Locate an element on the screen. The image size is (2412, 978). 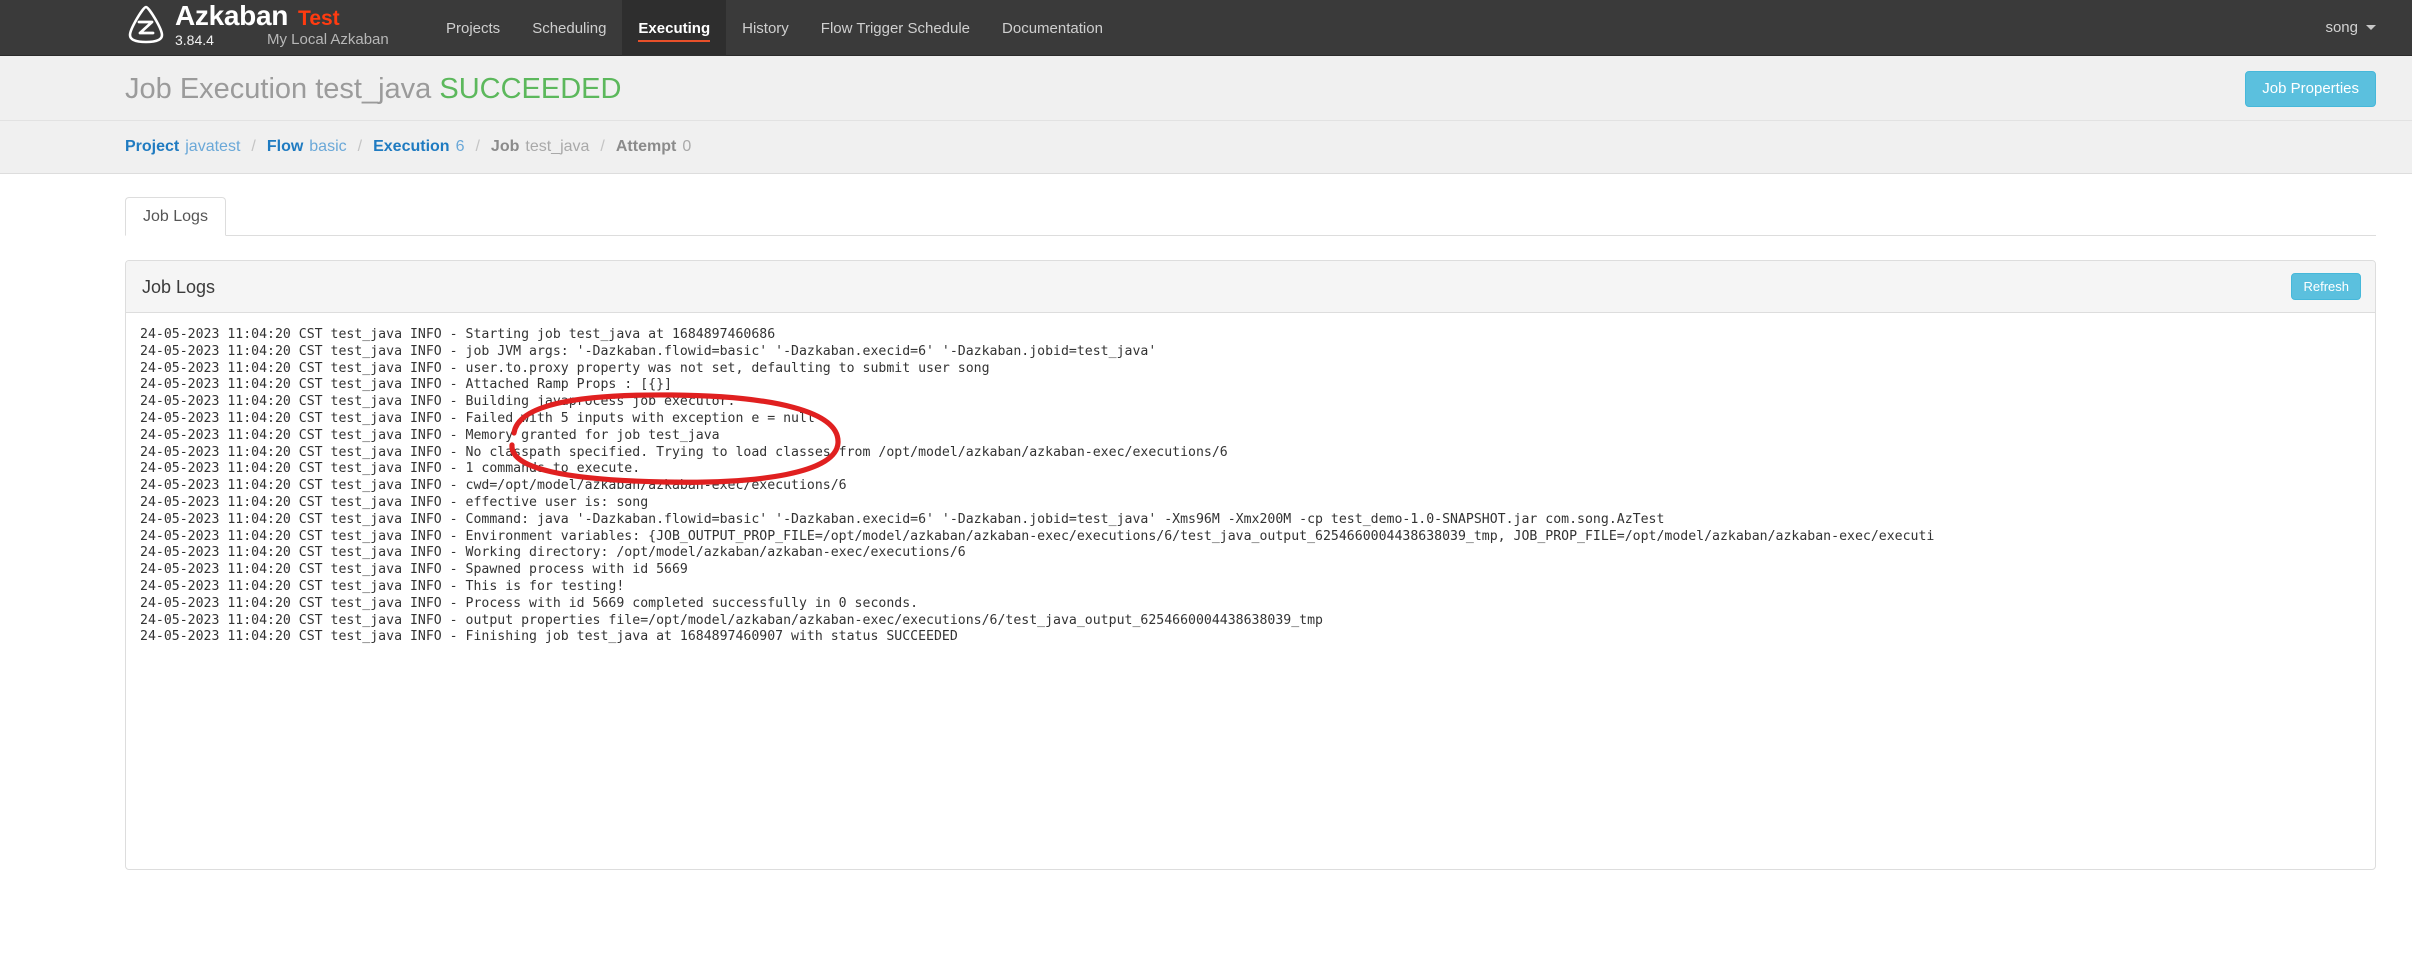
page-title-text: Job Execution test_java is located at coordinates (278, 89).